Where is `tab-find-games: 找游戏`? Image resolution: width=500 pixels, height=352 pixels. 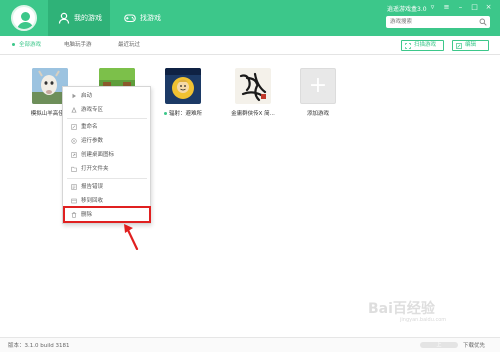
tab-find-games: 找游戏 is located at coordinates (146, 18).